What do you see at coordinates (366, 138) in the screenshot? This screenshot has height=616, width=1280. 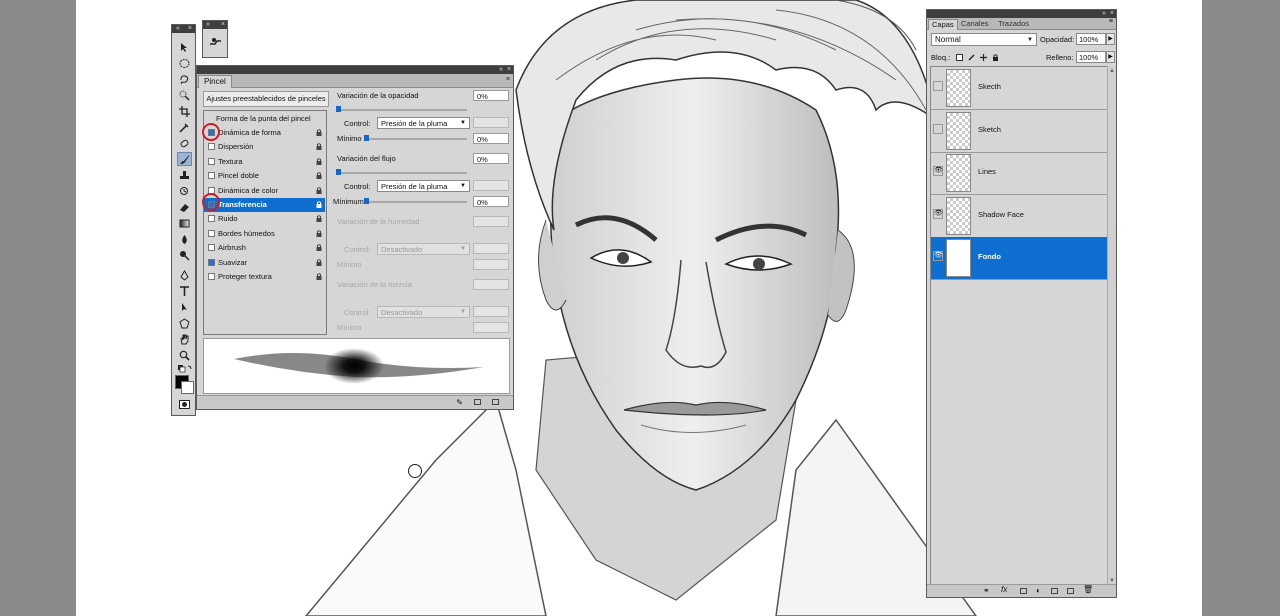 I see `opacity-min-knob` at bounding box center [366, 138].